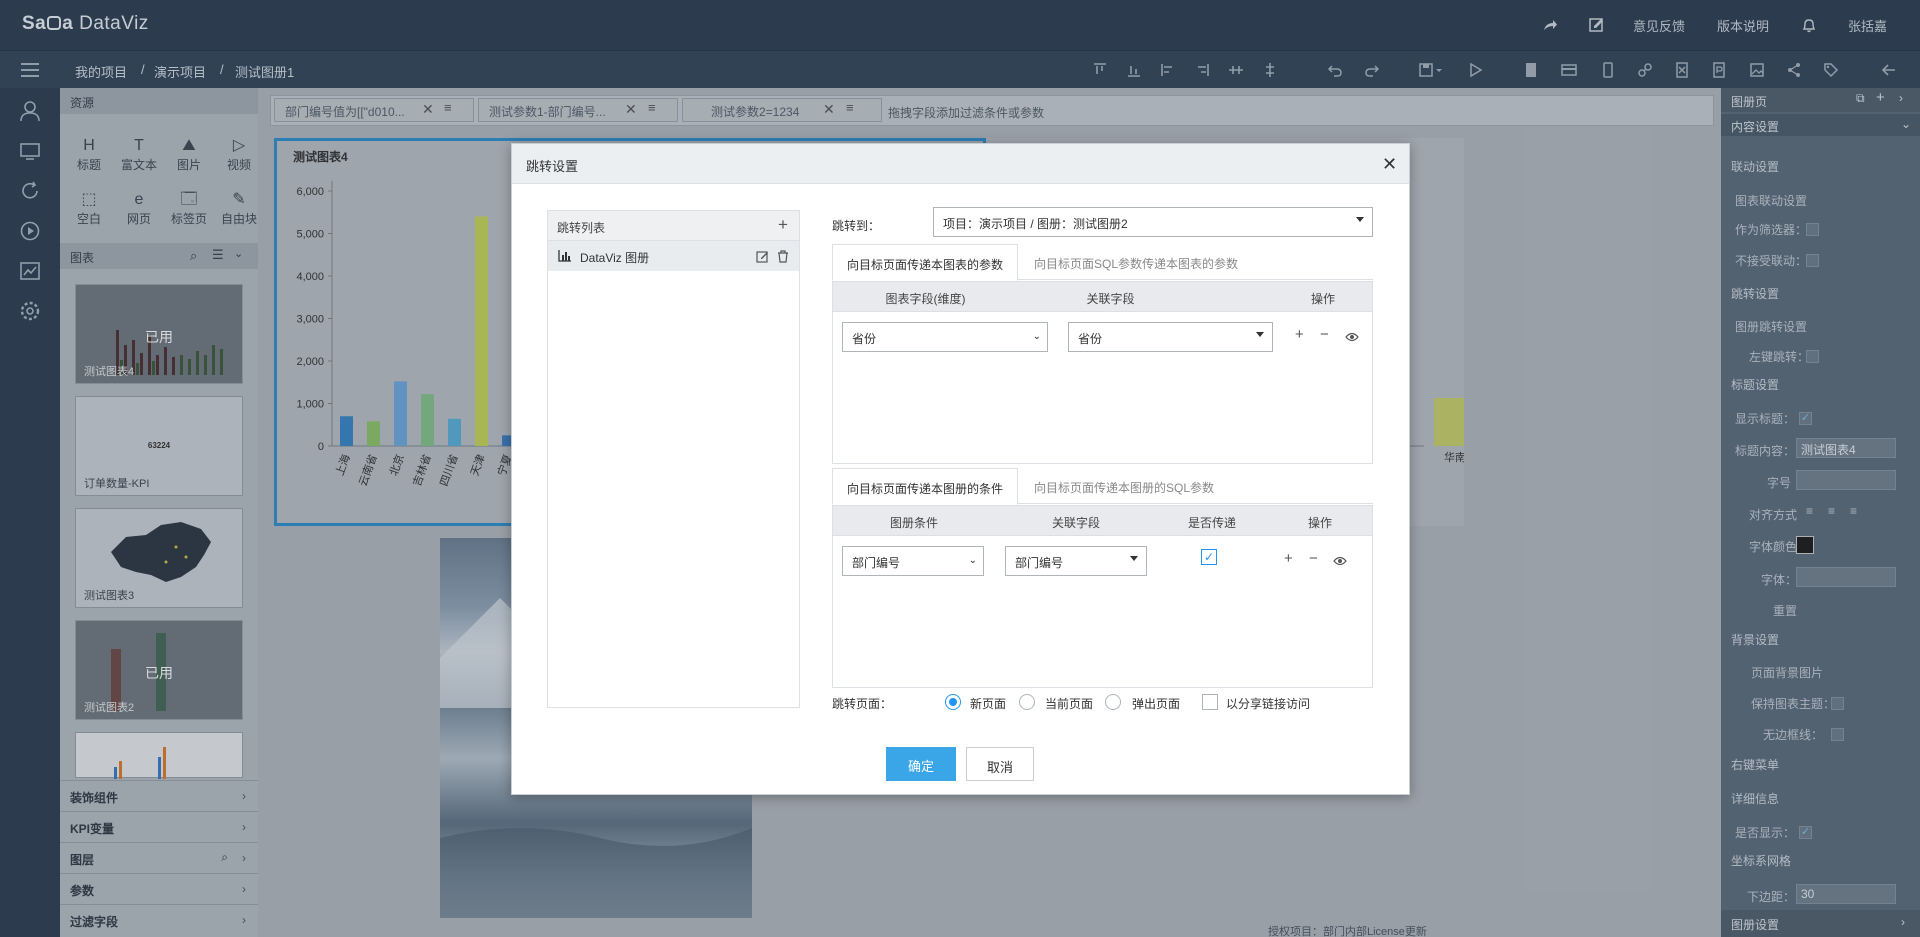 Image resolution: width=1920 pixels, height=937 pixels. I want to click on radio-new-page-label: 新页面, so click(988, 704).